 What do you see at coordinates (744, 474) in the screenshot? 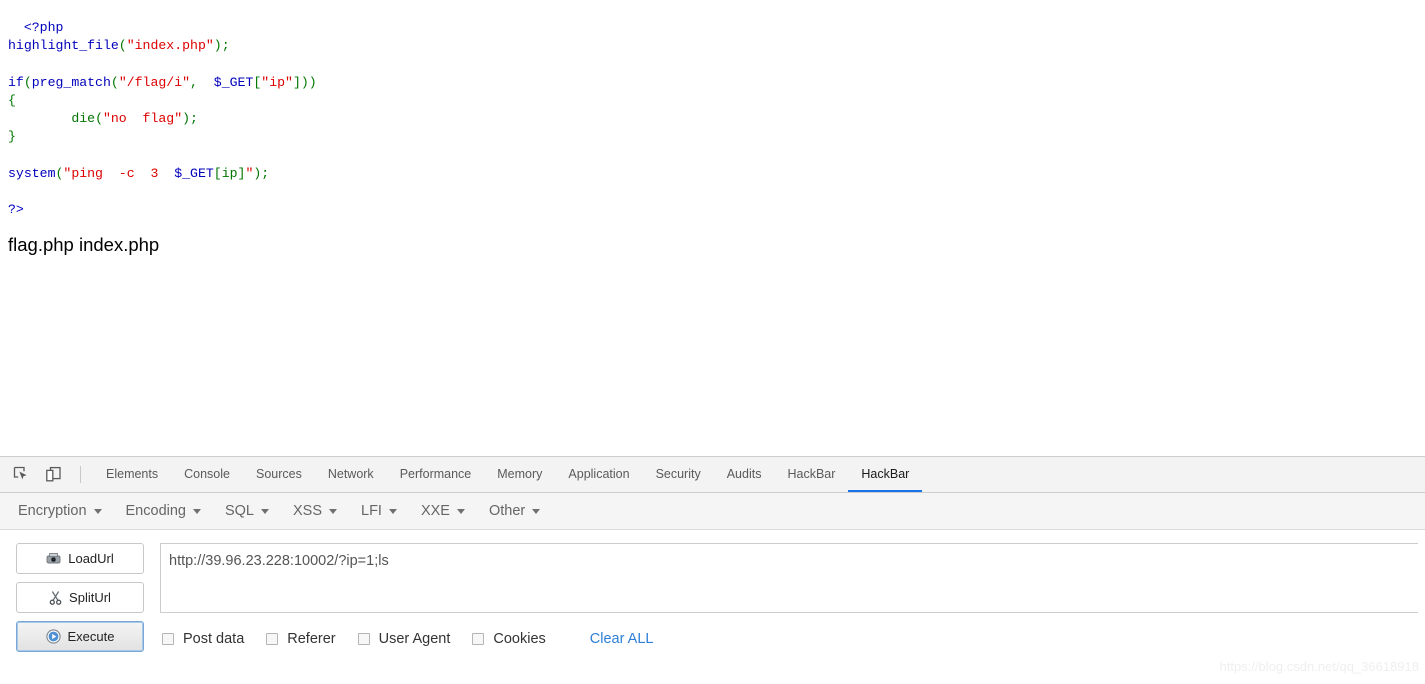
I see `devtools-tab-audits: Audits` at bounding box center [744, 474].